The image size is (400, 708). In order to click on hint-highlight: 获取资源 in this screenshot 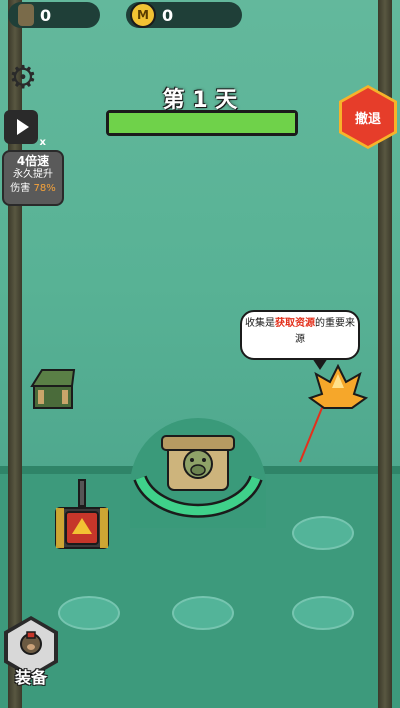, I will do `click(295, 323)`.